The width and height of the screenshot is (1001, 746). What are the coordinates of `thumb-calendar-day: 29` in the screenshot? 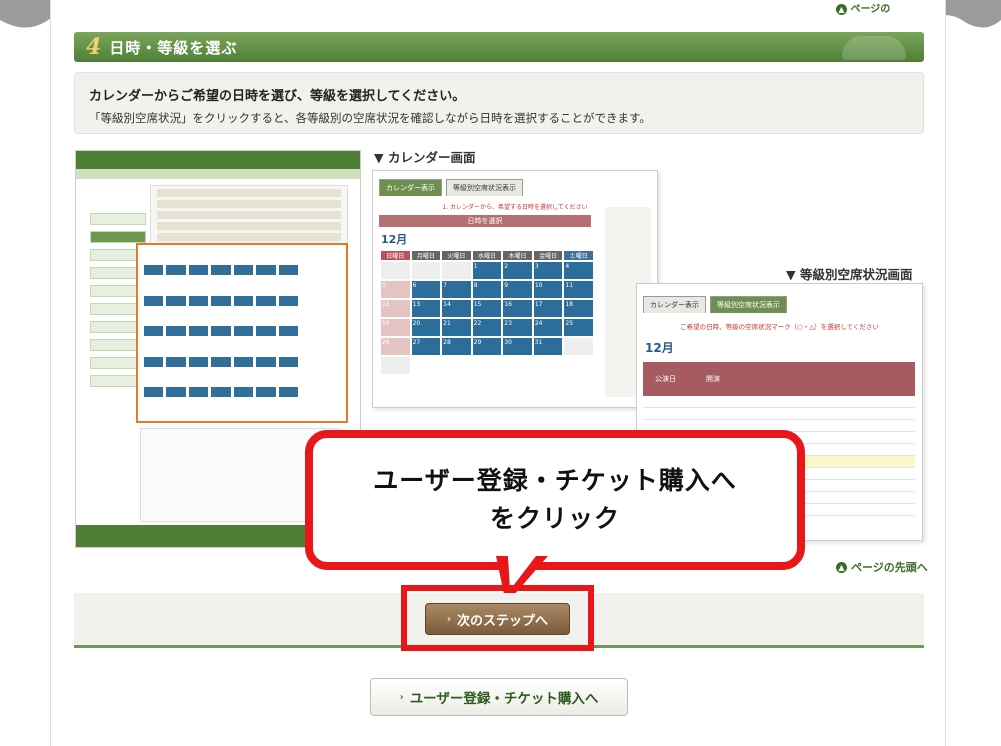 It's located at (487, 346).